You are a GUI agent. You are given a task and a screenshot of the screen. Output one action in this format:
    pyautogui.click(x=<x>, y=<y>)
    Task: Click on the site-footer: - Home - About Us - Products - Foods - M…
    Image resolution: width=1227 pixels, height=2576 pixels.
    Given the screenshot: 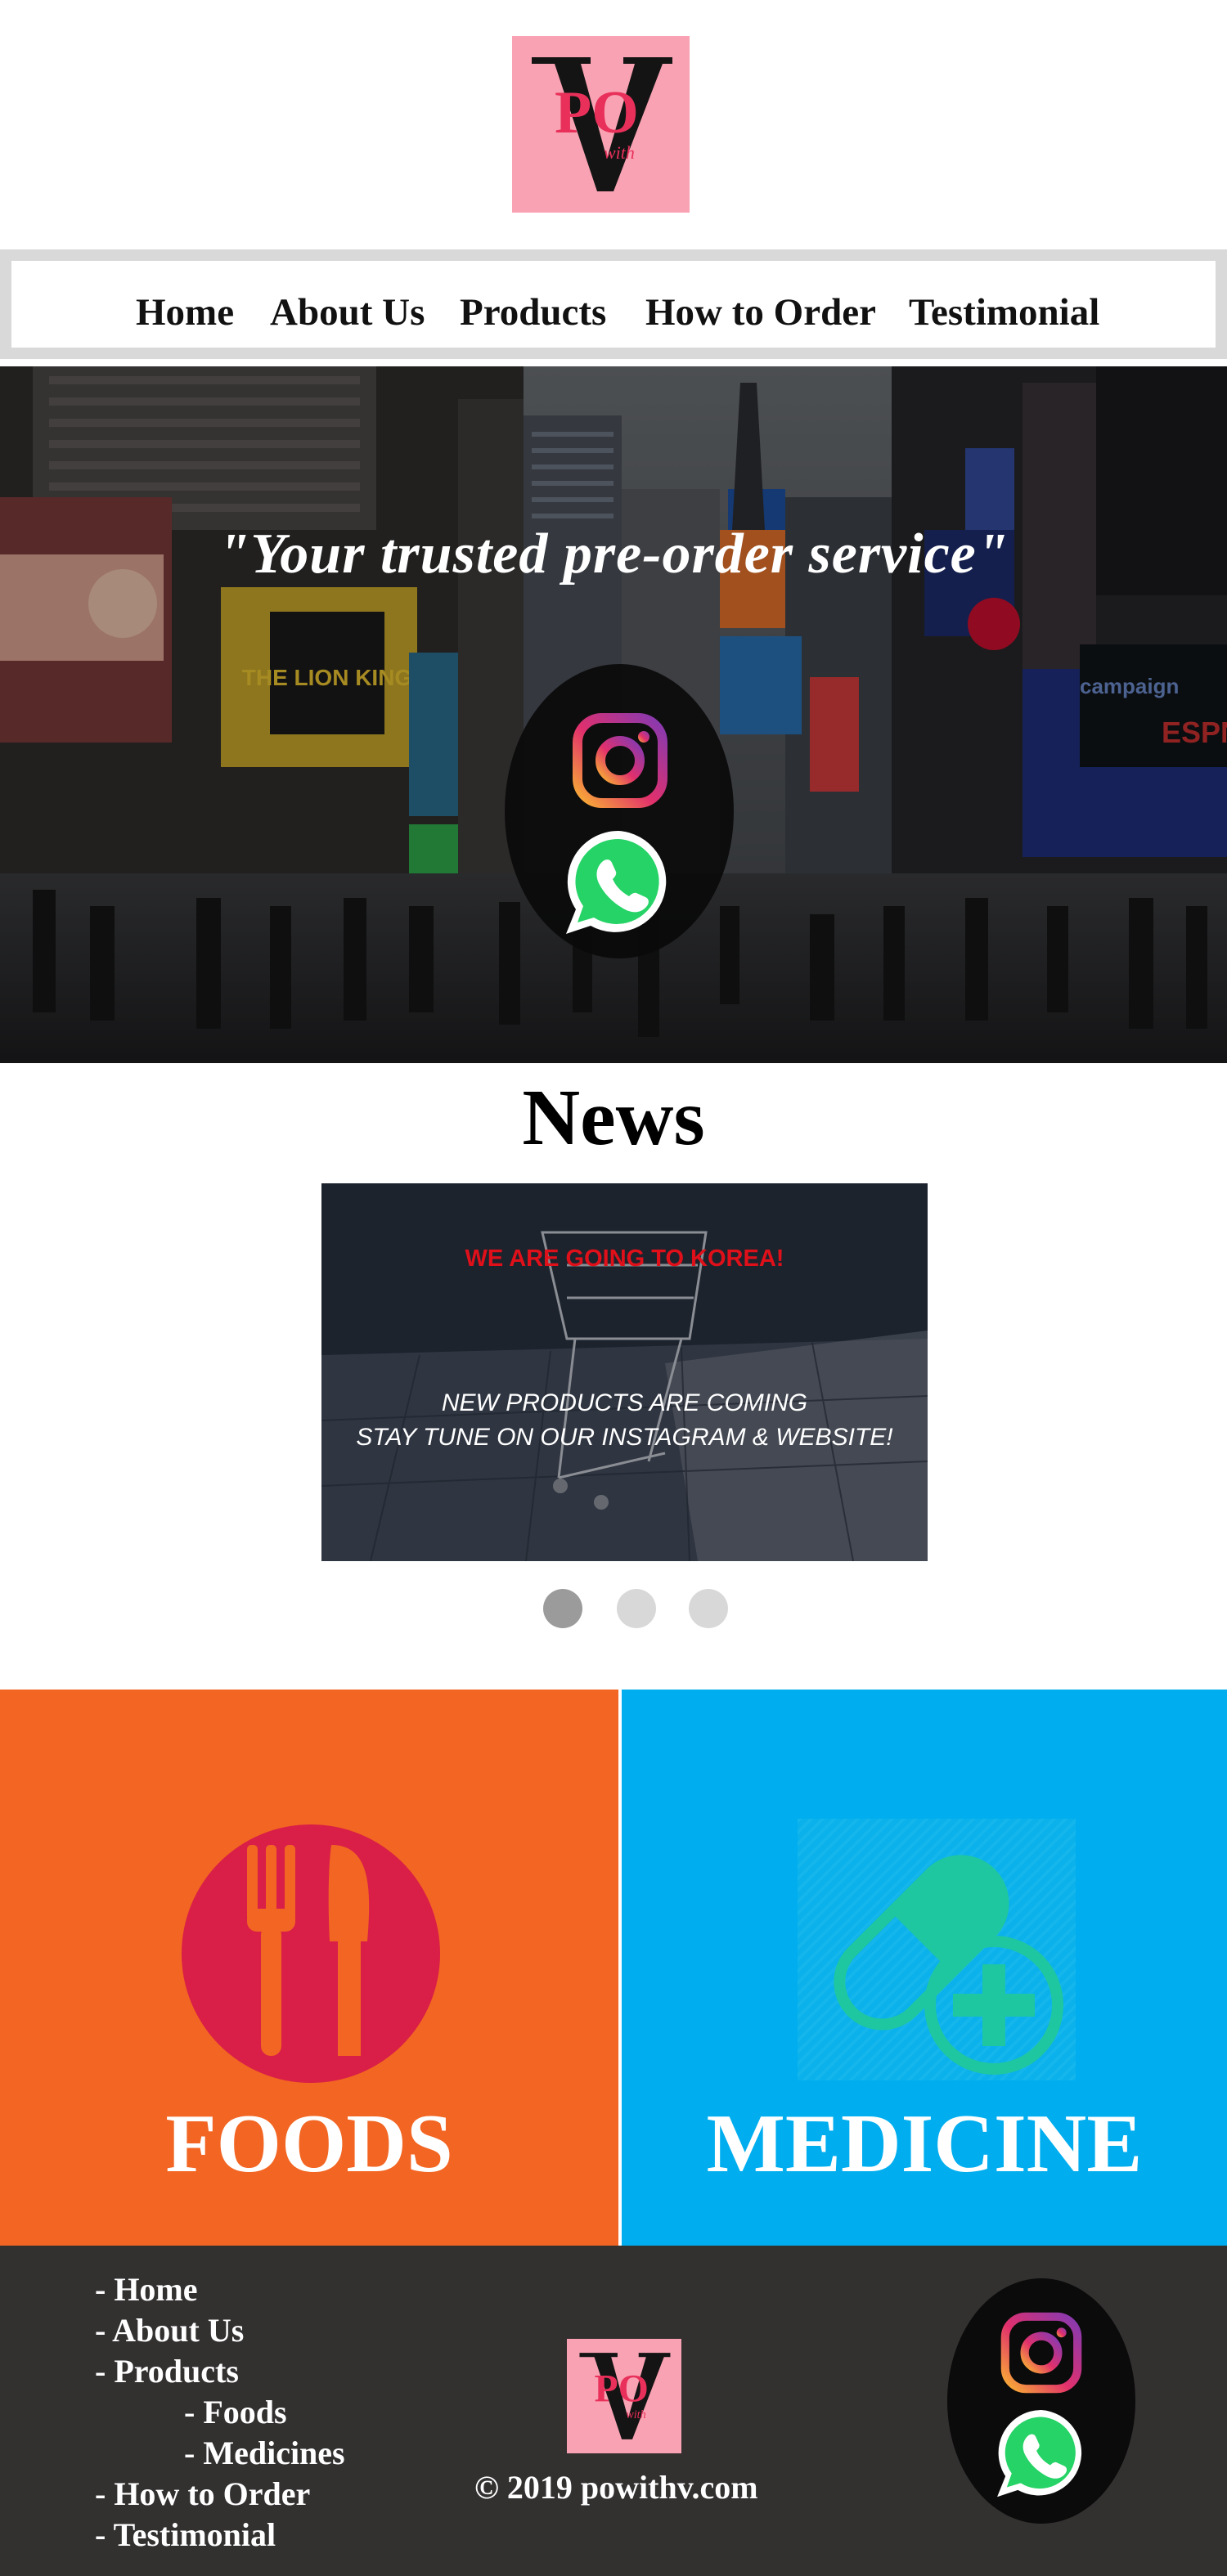 What is the action you would take?
    pyautogui.click(x=613, y=2411)
    